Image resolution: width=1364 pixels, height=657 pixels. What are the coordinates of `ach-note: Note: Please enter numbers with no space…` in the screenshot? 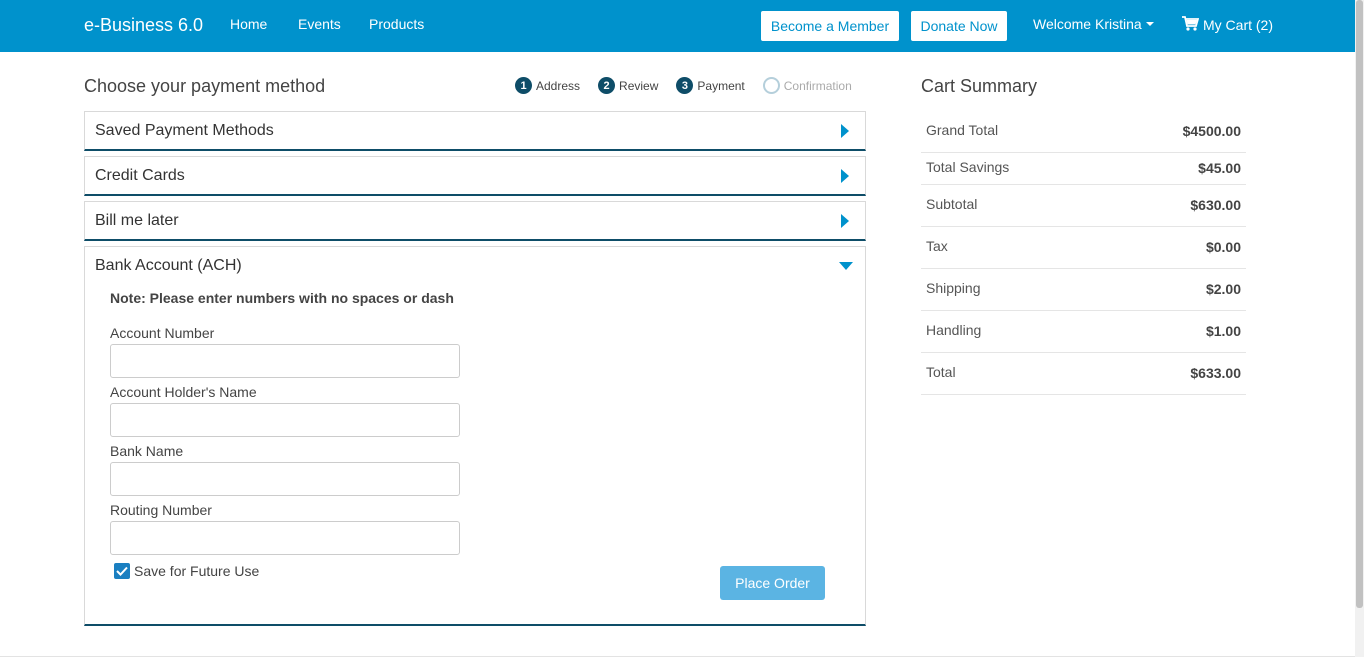 It's located at (282, 298).